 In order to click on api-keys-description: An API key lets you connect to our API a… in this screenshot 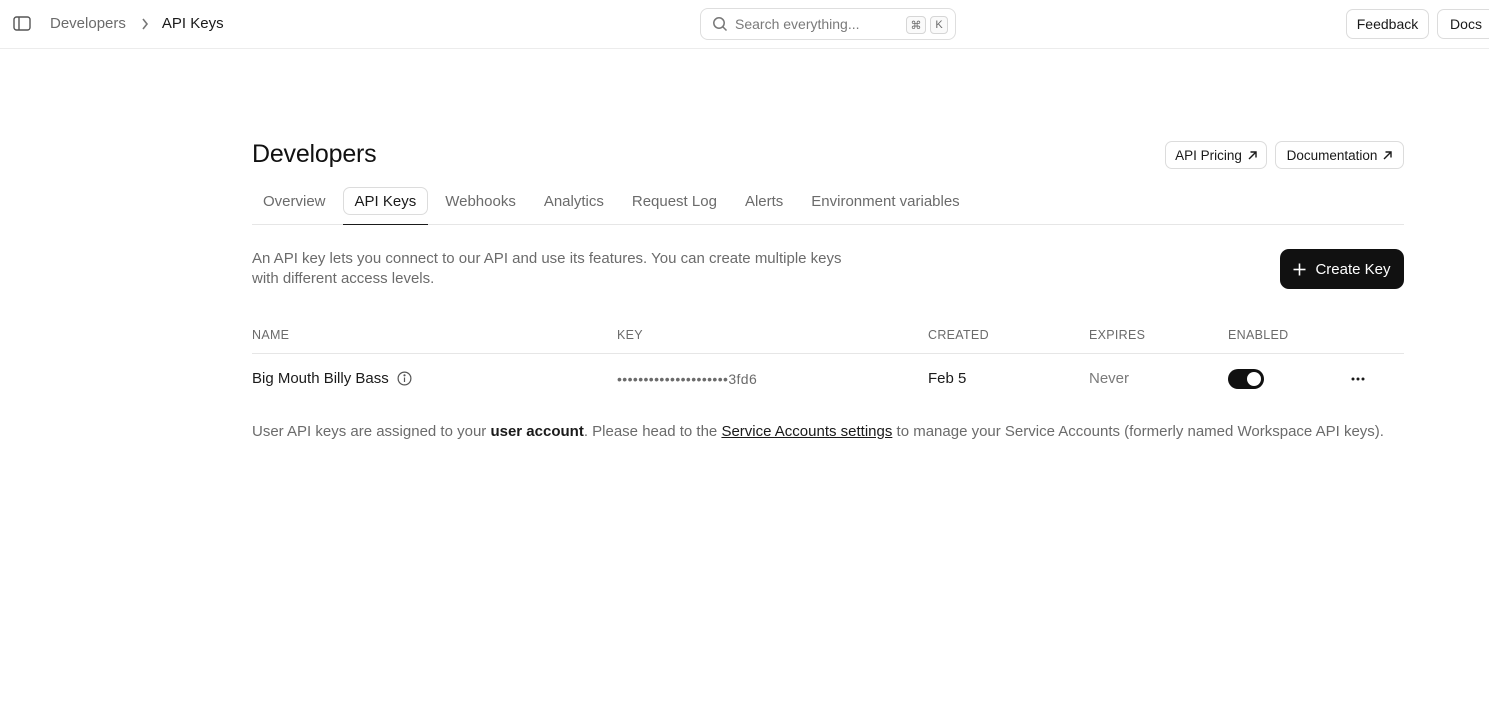, I will do `click(547, 268)`.